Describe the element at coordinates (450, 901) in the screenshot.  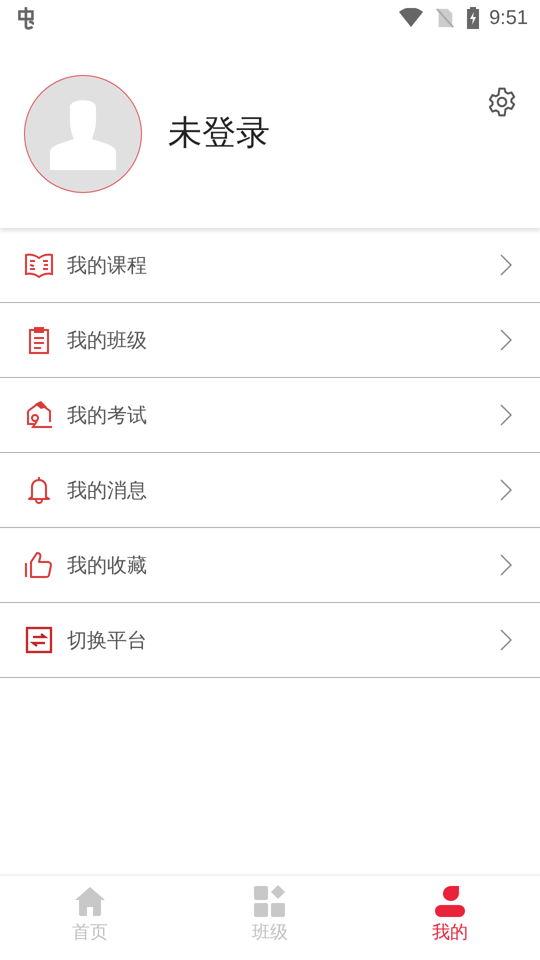
I see `user-icon` at that location.